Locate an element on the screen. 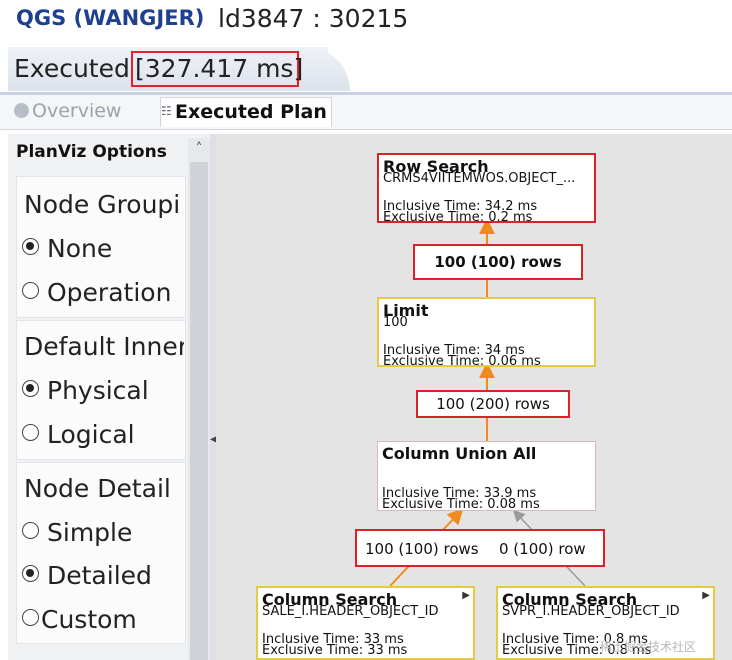 Image resolution: width=732 pixels, height=660 pixels. edge-labels-children: 100 (100) rows 0 (100) row is located at coordinates (480, 548).